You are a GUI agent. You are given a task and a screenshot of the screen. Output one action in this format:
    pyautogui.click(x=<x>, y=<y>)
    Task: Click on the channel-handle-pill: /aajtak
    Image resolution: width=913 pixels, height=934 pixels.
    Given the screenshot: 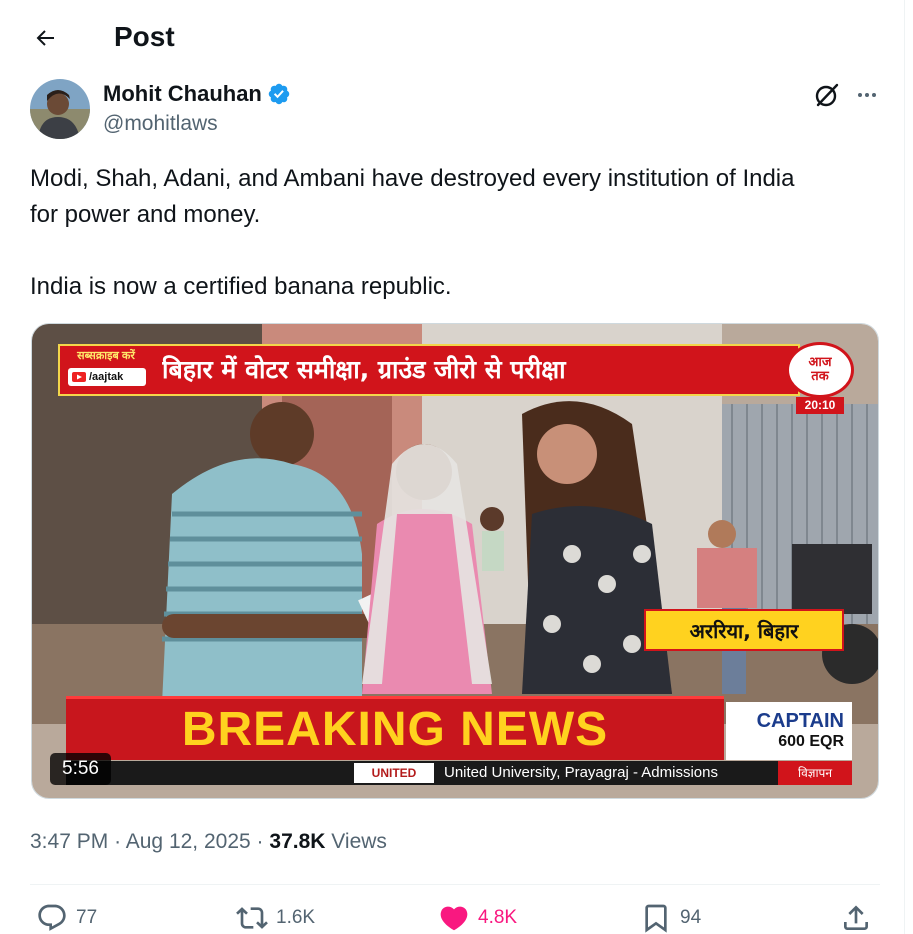 What is the action you would take?
    pyautogui.click(x=107, y=377)
    